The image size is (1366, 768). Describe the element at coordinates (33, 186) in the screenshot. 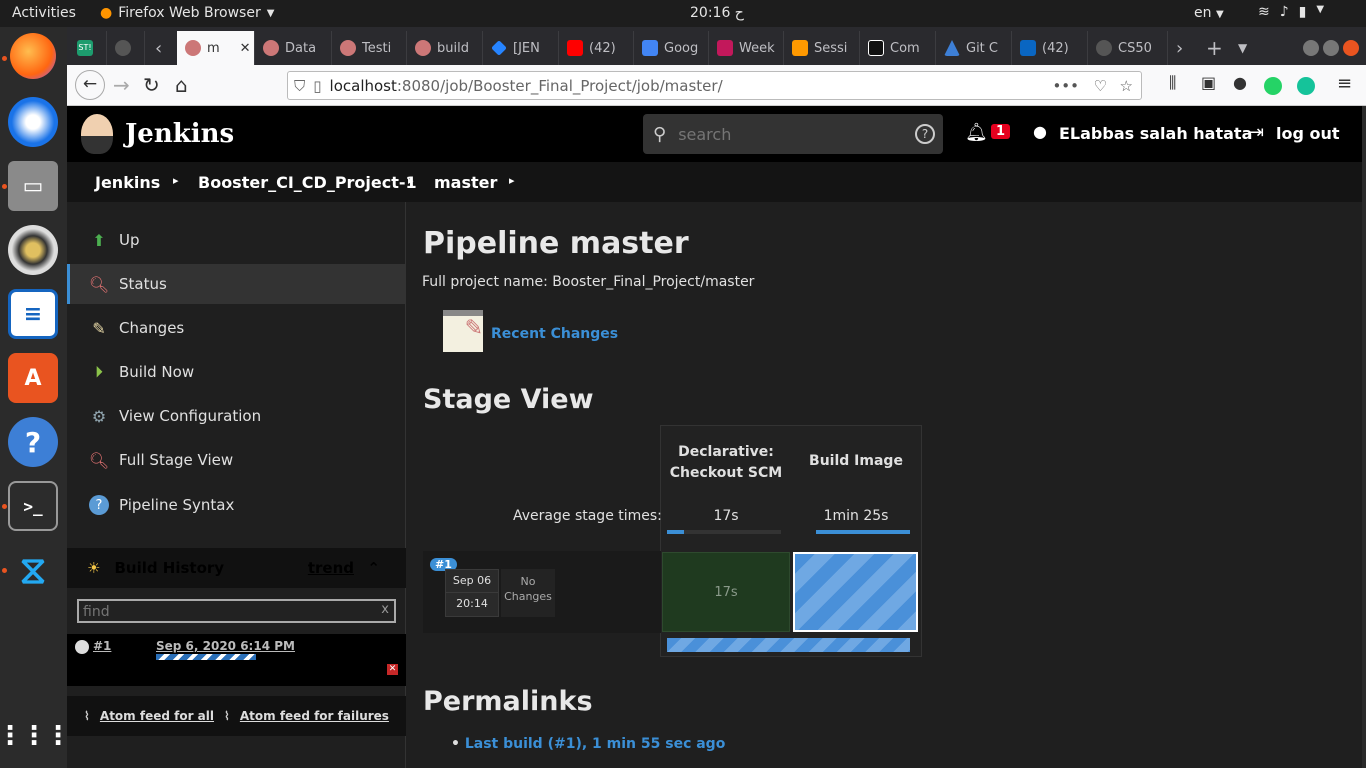

I see `files-icon: ▭` at that location.